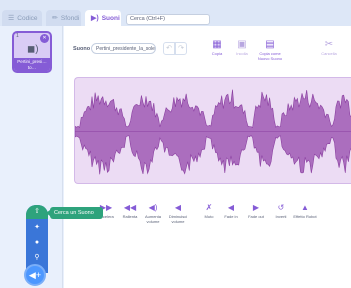 The height and width of the screenshot is (288, 351). What do you see at coordinates (178, 213) in the screenshot?
I see `effect-softer: ◀ Diminuisci volume` at bounding box center [178, 213].